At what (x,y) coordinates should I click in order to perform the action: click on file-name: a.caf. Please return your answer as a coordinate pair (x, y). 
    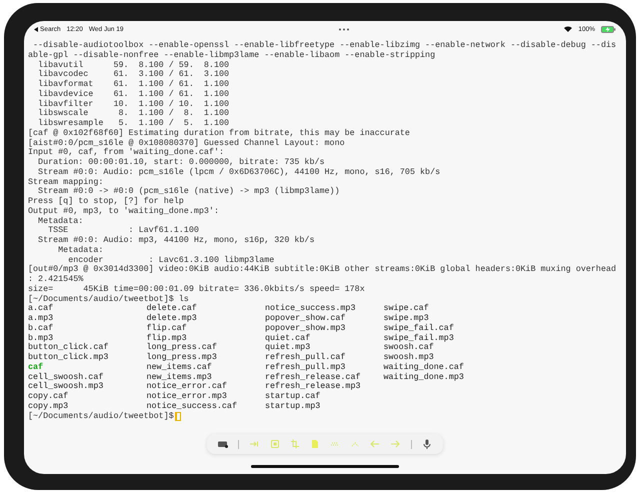
    Looking at the image, I should click on (41, 308).